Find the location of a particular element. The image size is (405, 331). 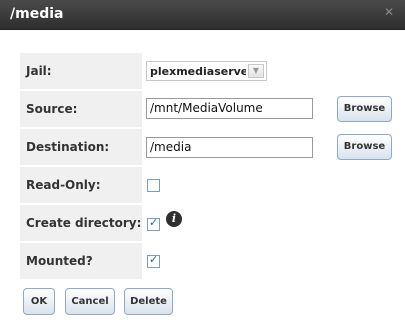

destination-label-cell: Destination: is located at coordinates (81, 147).